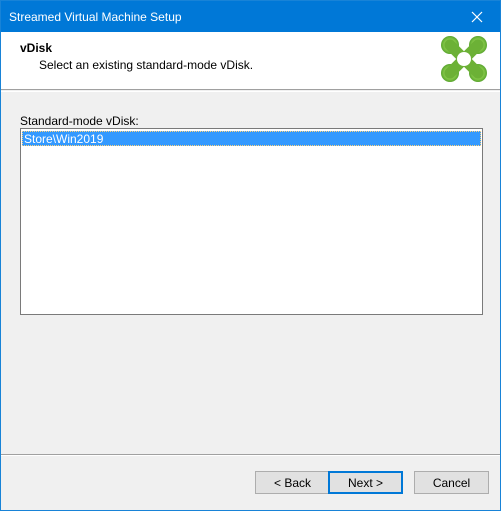 The image size is (501, 511). I want to click on citrix-logo-icon, so click(464, 59).